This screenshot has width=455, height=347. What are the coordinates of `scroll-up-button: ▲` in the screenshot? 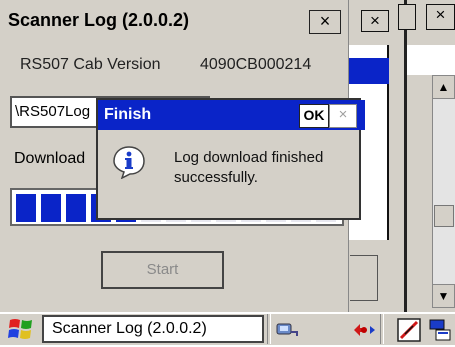 It's located at (443, 87).